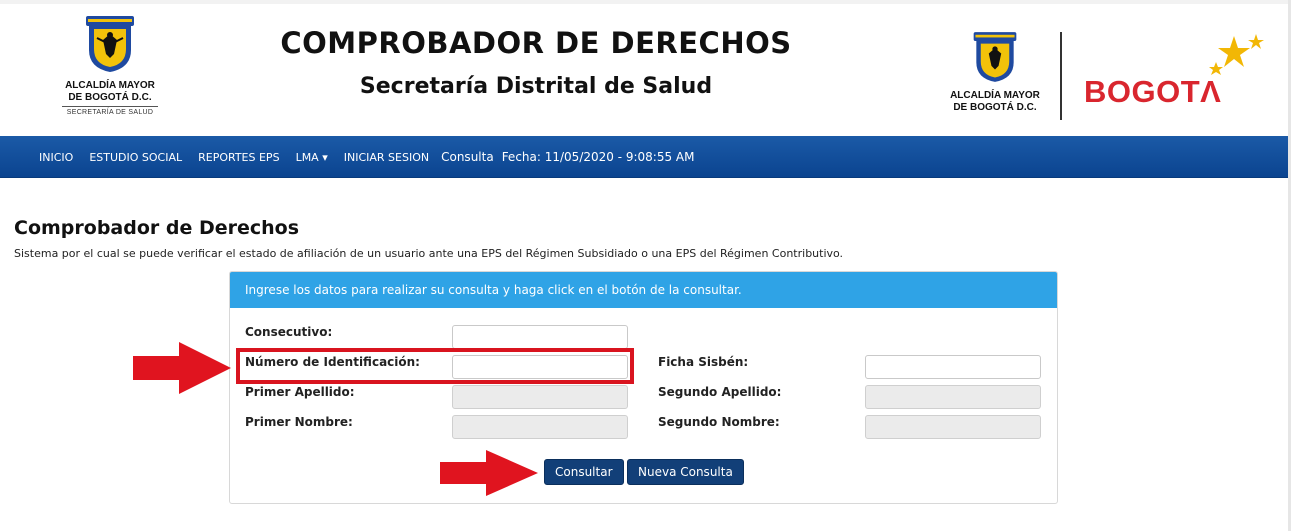 The height and width of the screenshot is (531, 1291). Describe the element at coordinates (312, 157) in the screenshot. I see `nav-lma-dropdown: LMA` at that location.